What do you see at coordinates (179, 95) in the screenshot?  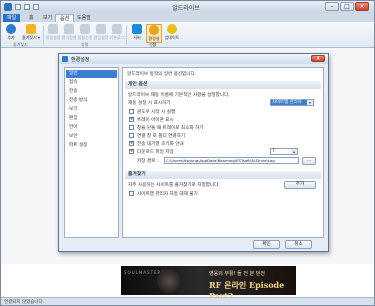 I see `general-description: 알드라이브 재동 이름에 기본적인 사항을 설정합니다.` at bounding box center [179, 95].